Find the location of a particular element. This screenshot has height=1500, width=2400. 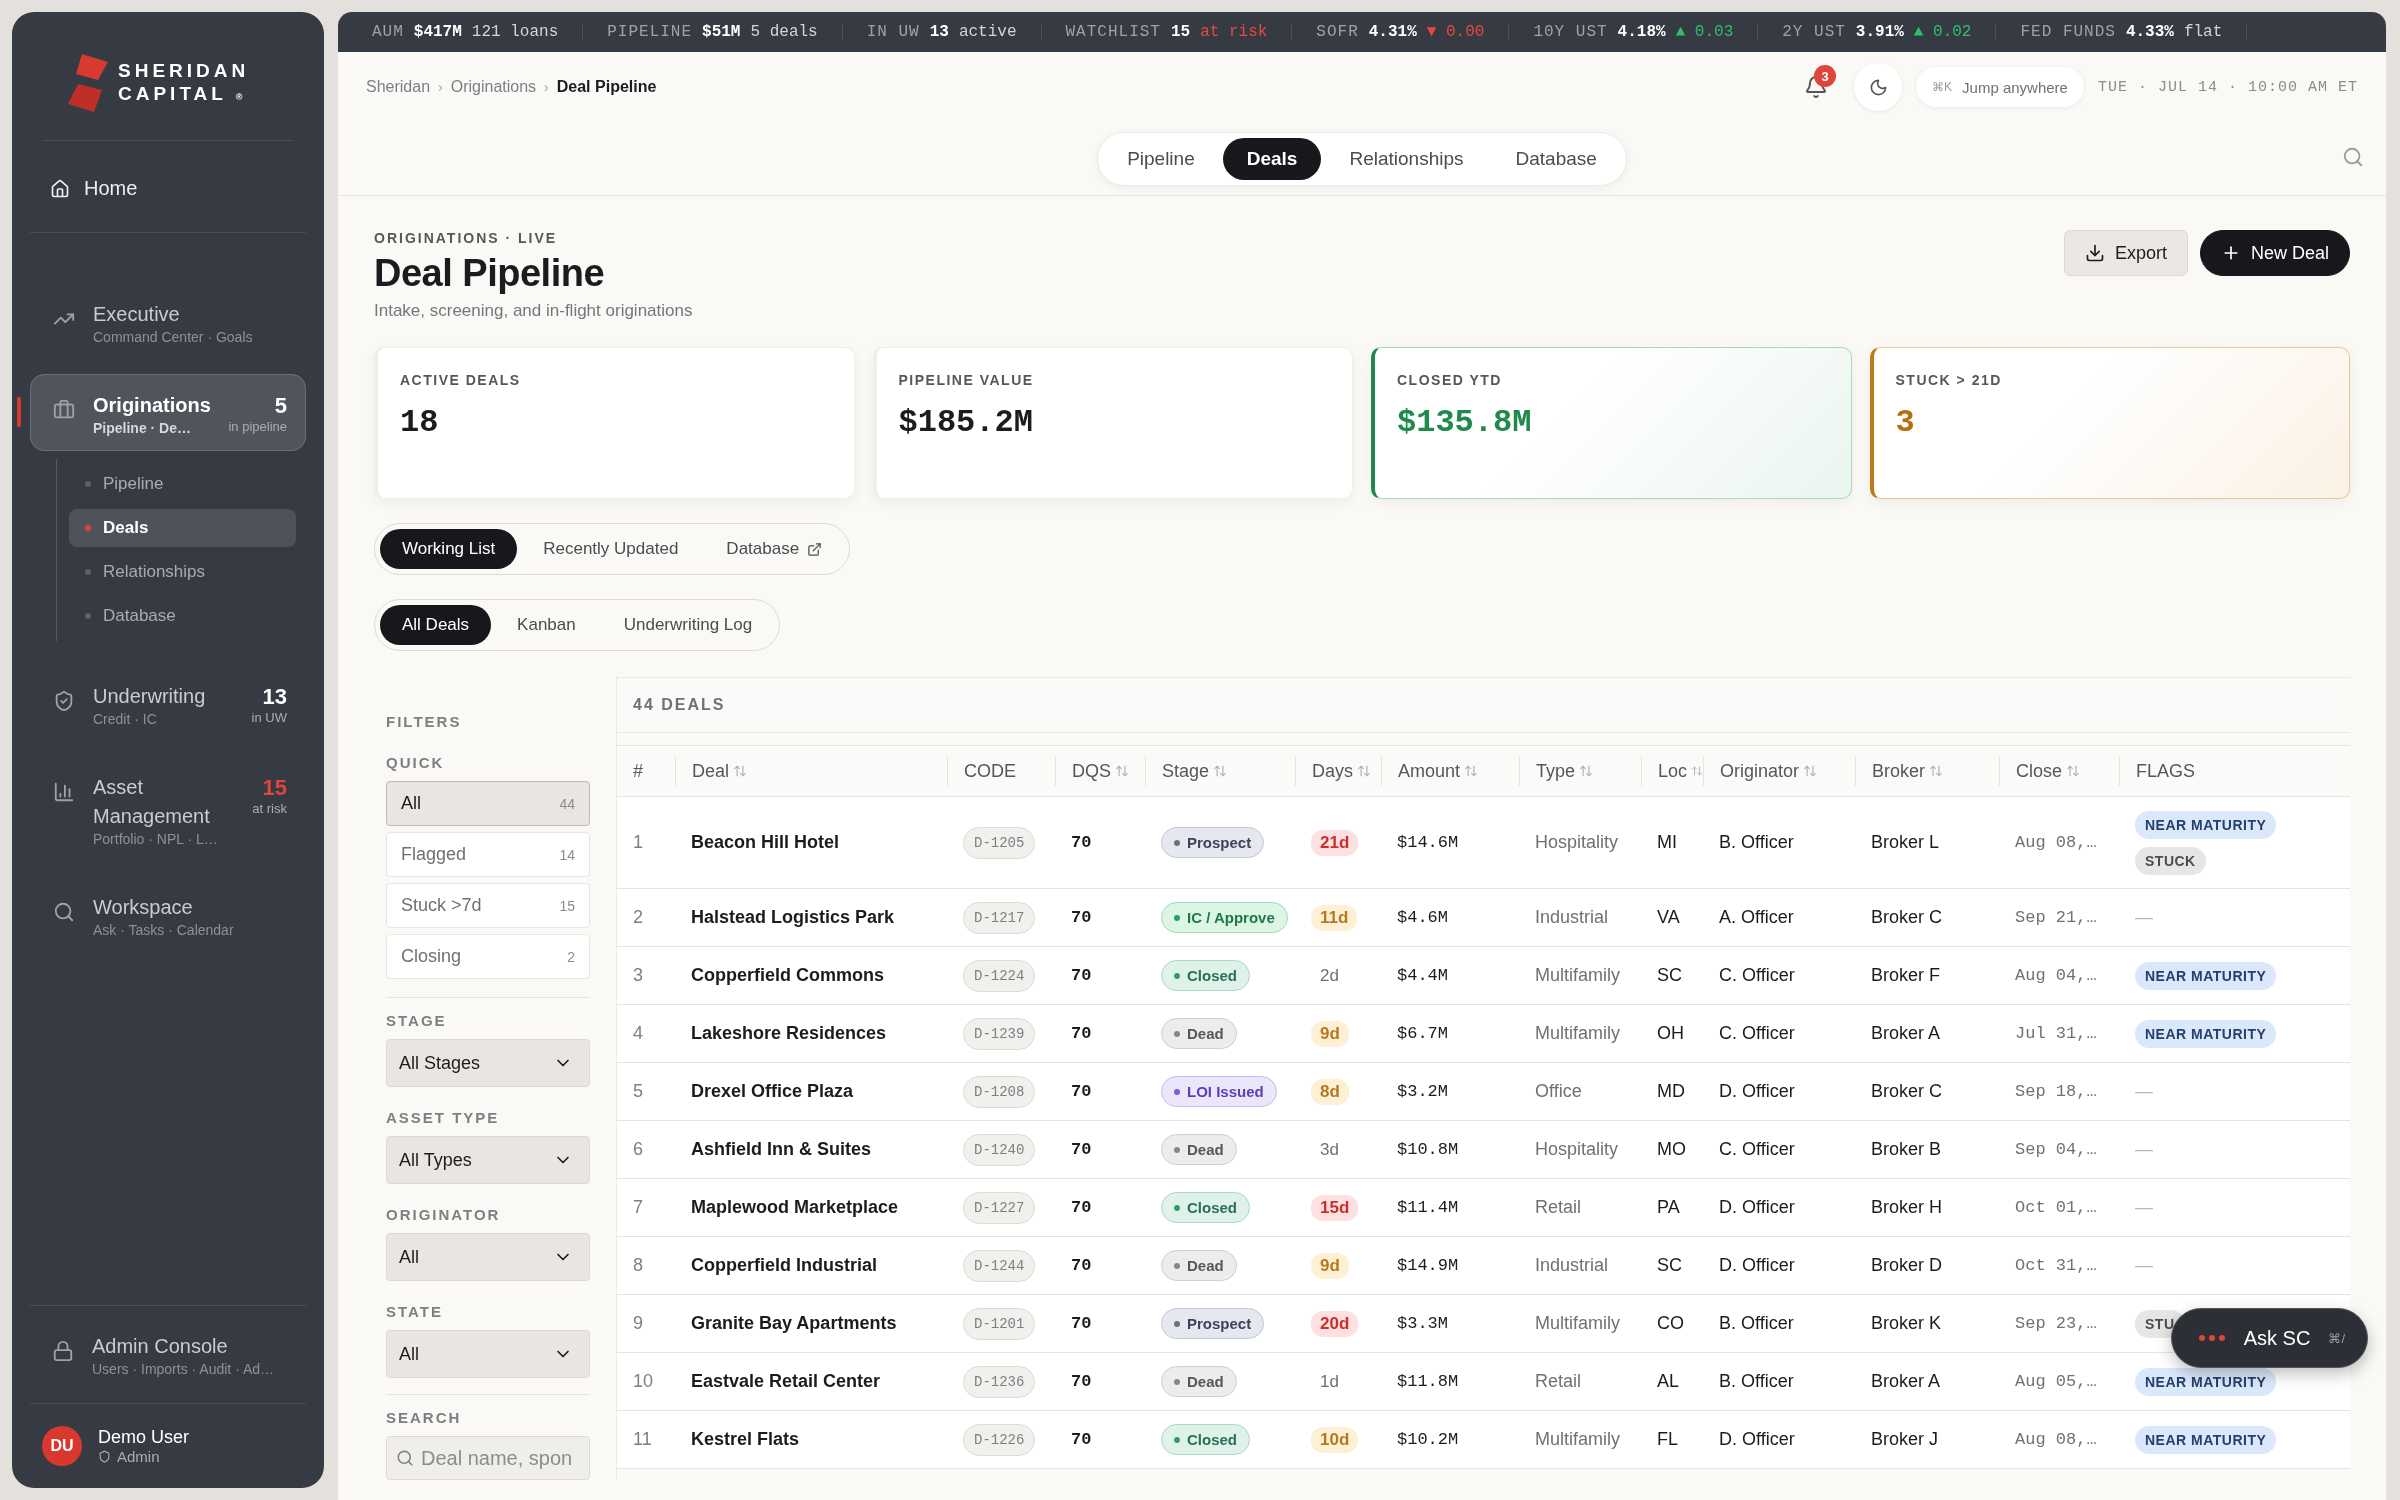

column-header: Type is located at coordinates (1580, 771).